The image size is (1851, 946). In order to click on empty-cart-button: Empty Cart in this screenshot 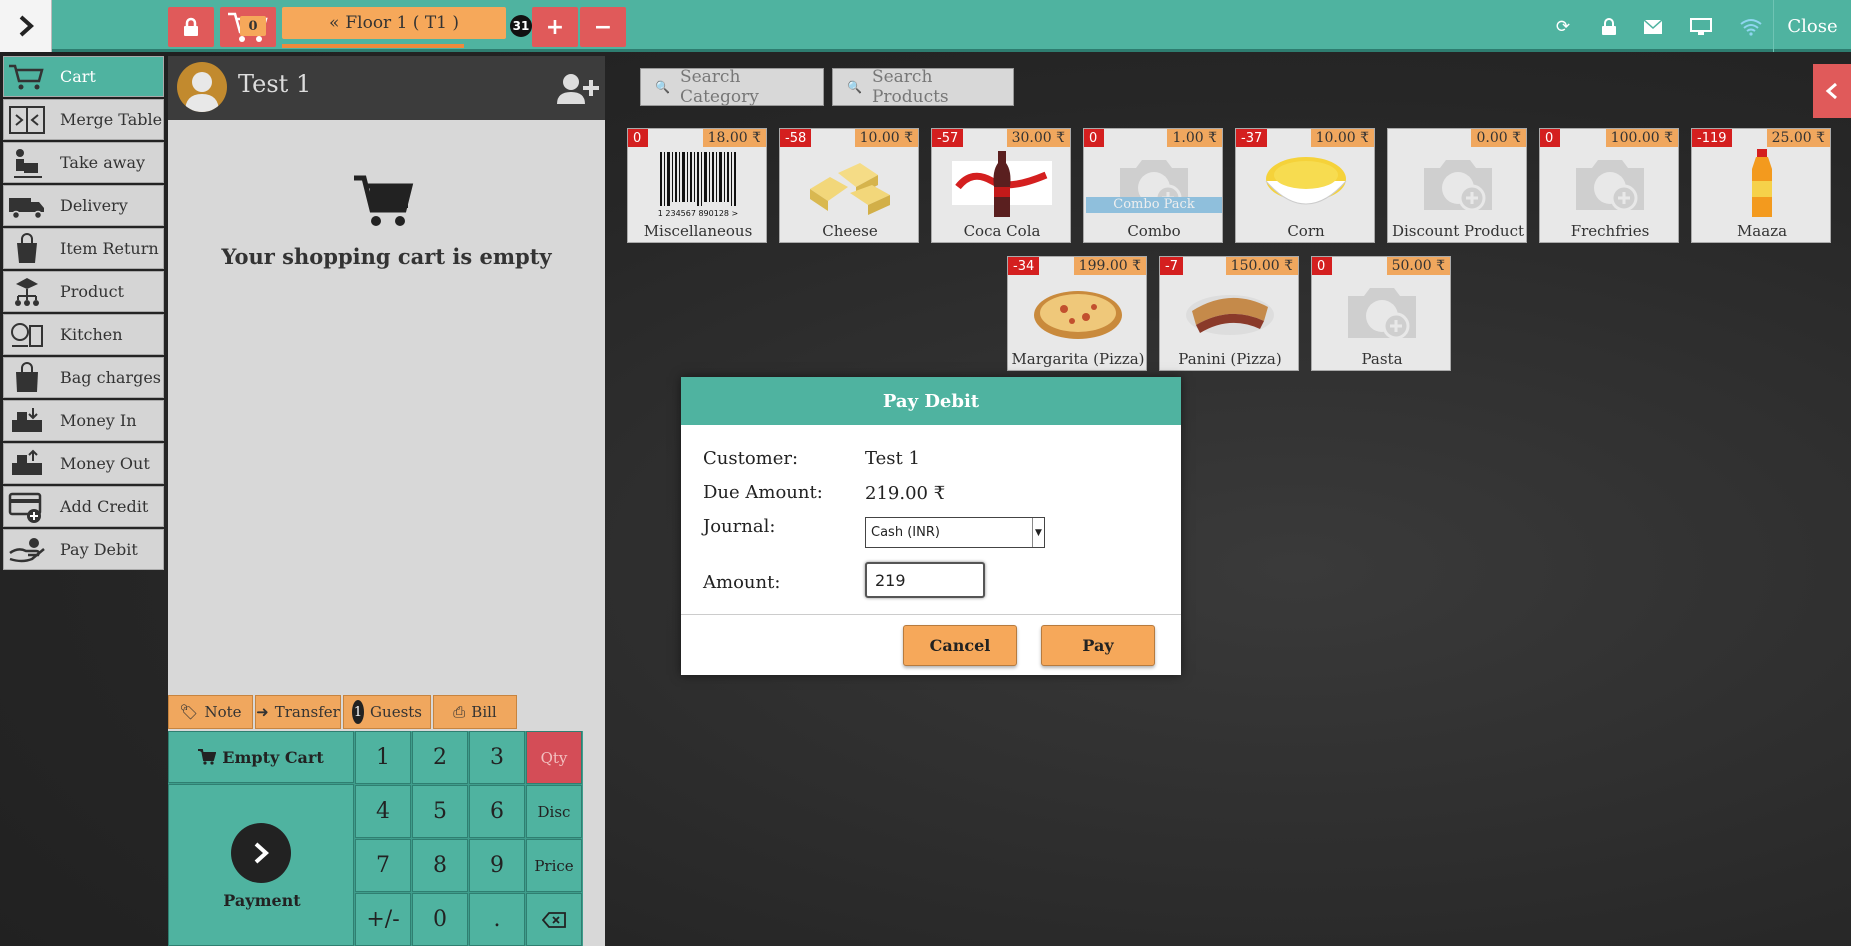, I will do `click(261, 757)`.